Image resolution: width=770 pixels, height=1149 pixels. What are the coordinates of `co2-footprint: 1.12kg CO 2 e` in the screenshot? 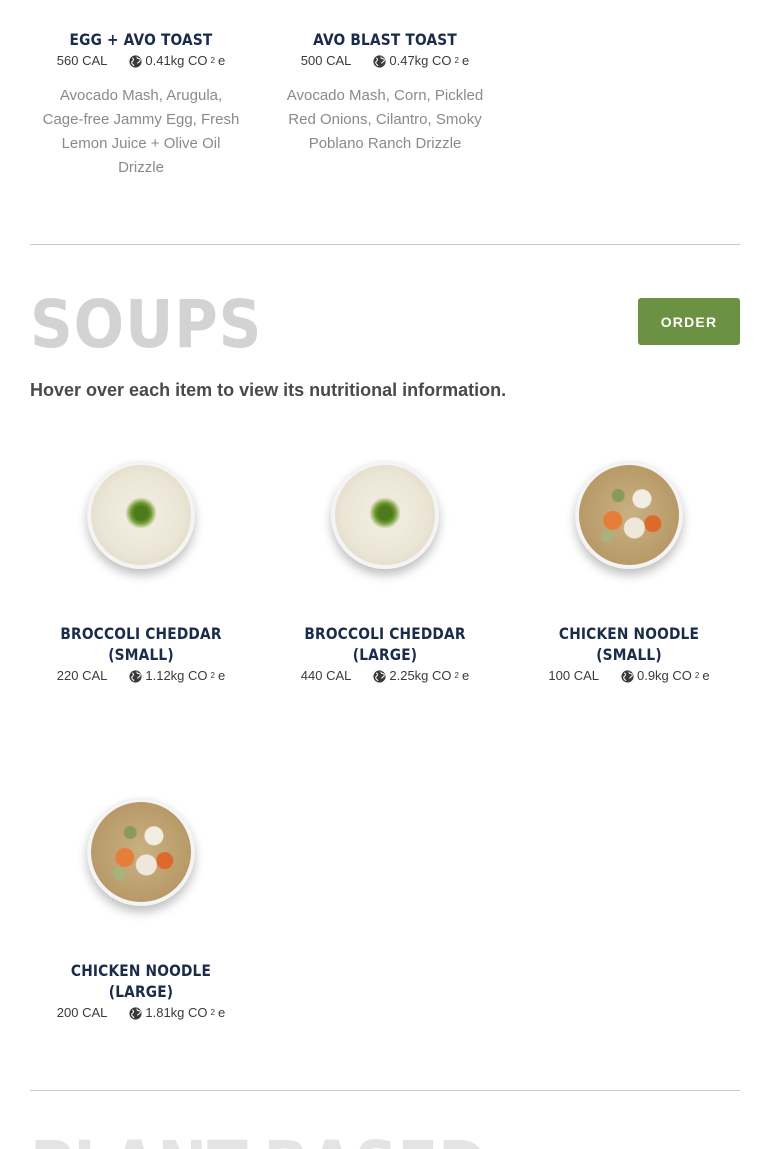 It's located at (177, 676).